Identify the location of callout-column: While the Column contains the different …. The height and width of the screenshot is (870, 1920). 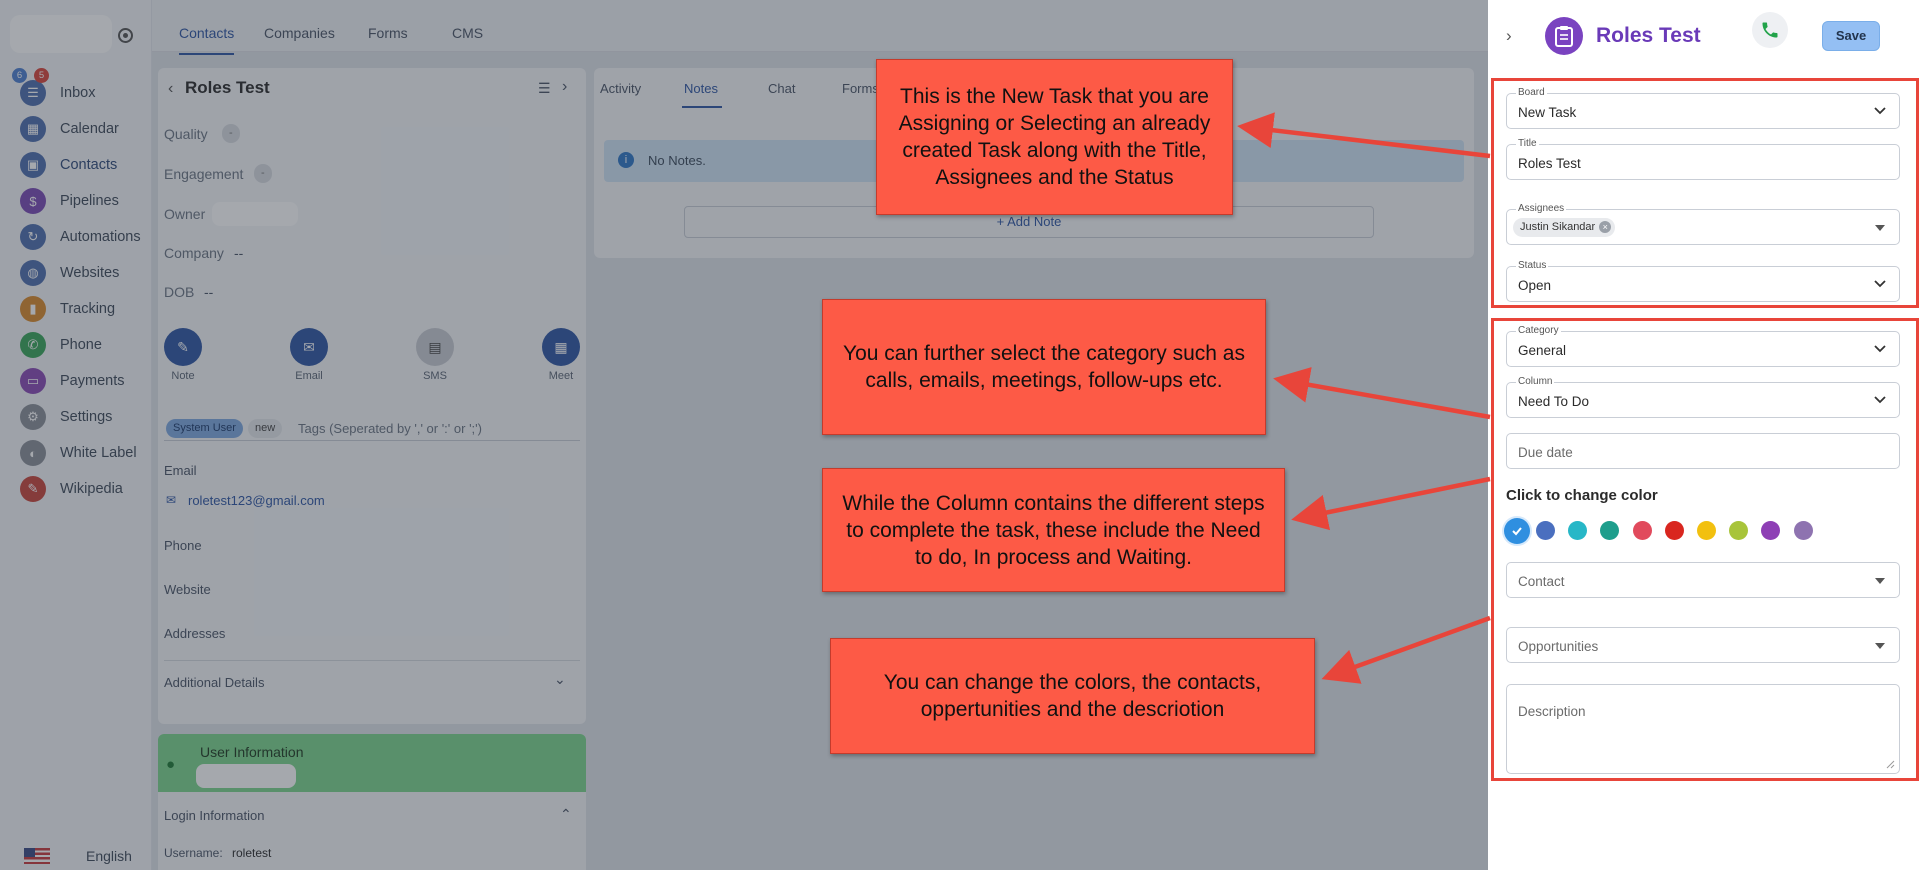
(1053, 530).